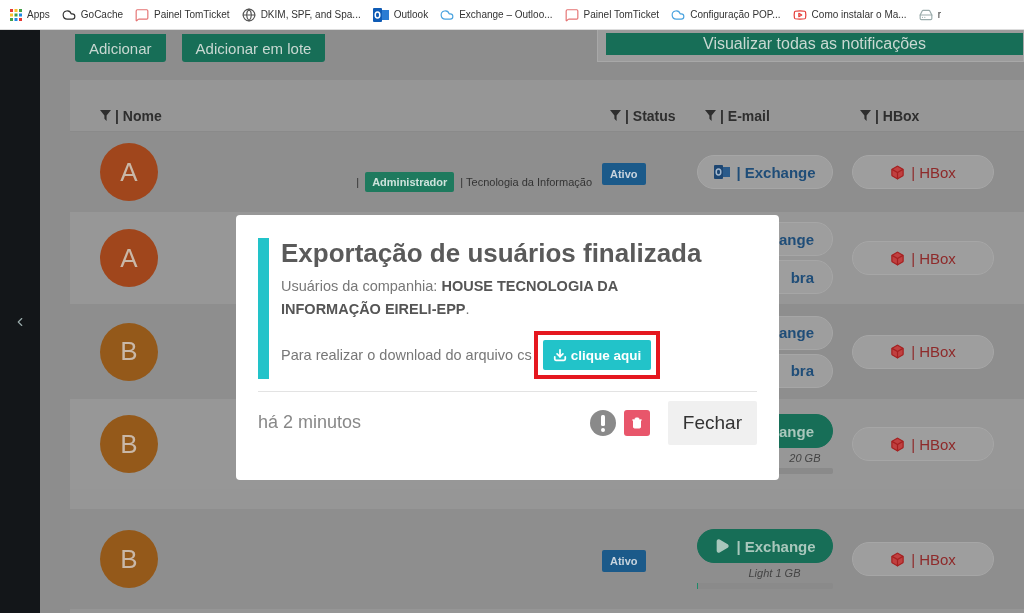 Image resolution: width=1024 pixels, height=613 pixels. I want to click on role-badge: Administrador, so click(410, 182).